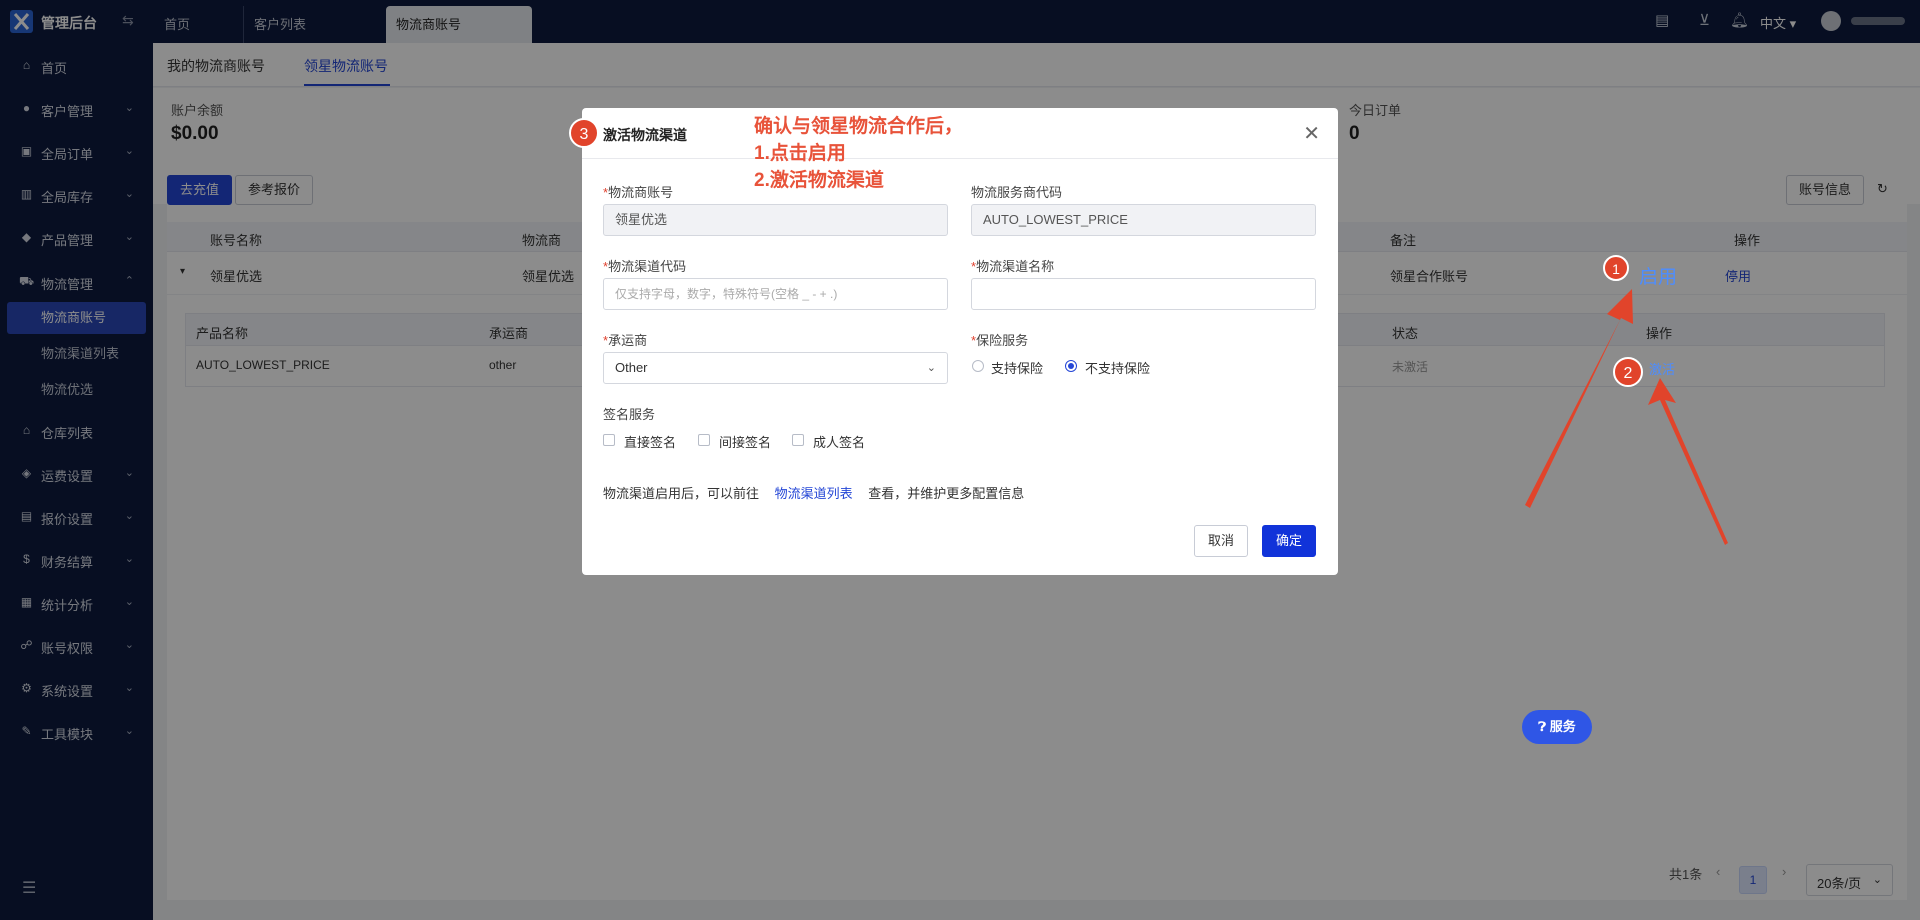  What do you see at coordinates (609, 440) in the screenshot?
I see `signature-direct-checkbox` at bounding box center [609, 440].